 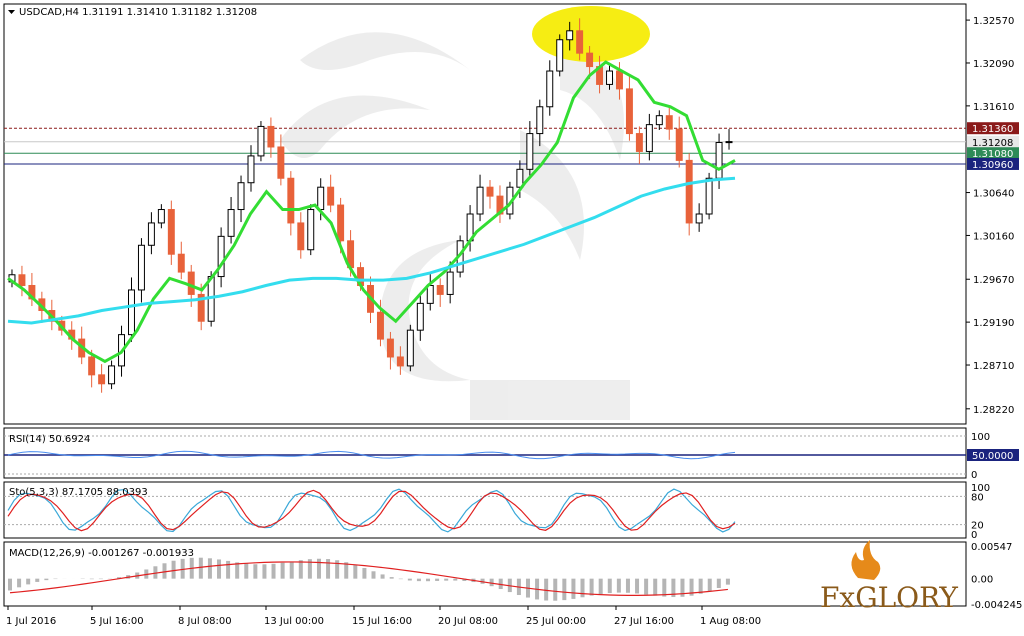 I want to click on time-tick-label: 20 Jul 08:00, so click(x=468, y=621).